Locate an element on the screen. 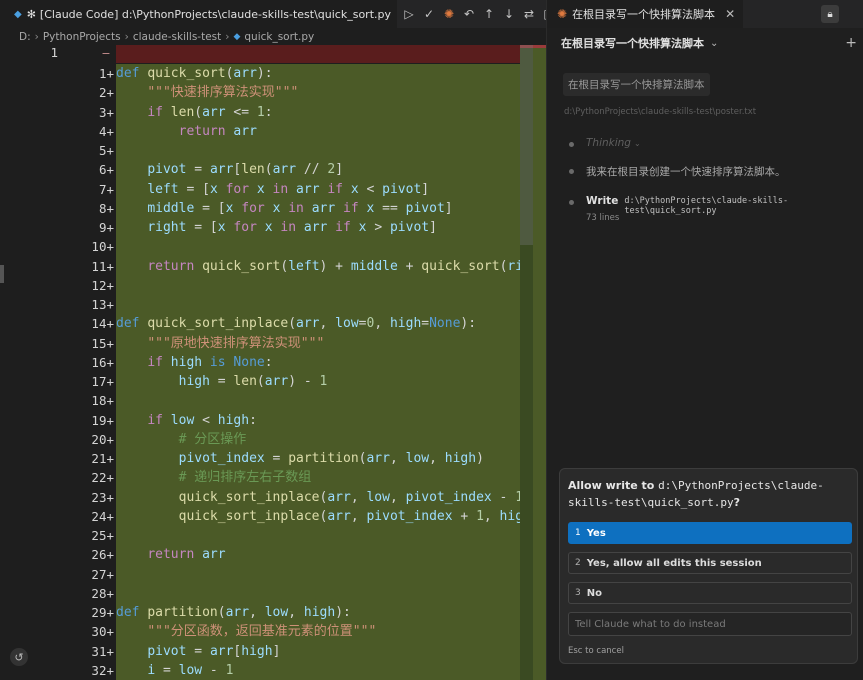  breadcrumb-folder-pythonprojects: PythonProjects is located at coordinates (82, 37).